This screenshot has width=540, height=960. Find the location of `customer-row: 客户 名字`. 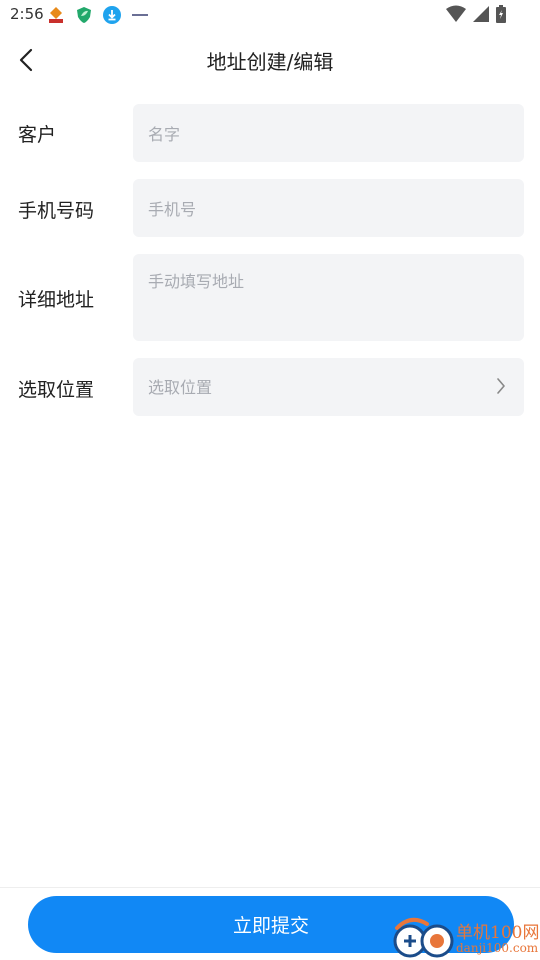

customer-row: 客户 名字 is located at coordinates (270, 133).